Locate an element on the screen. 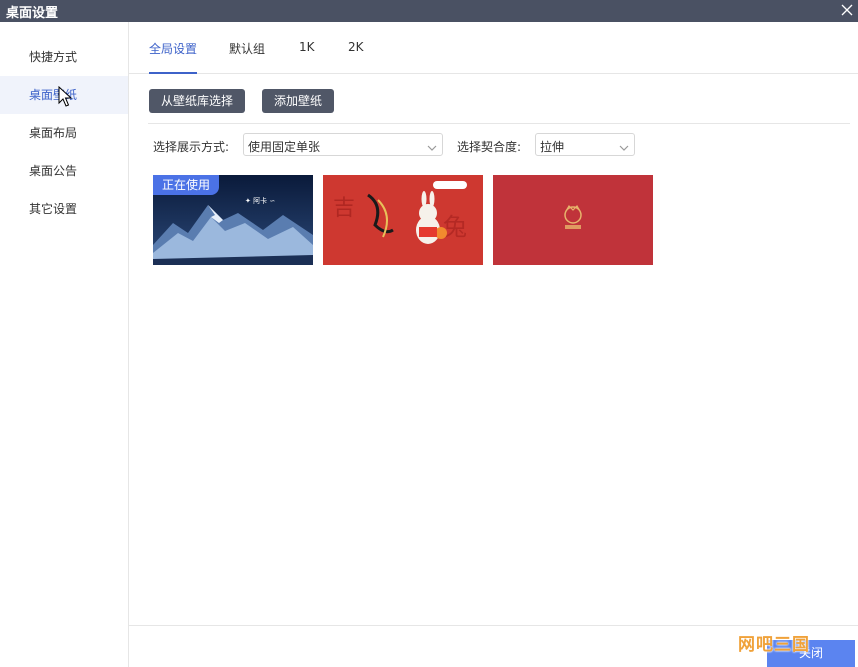  sidebar-item-announcement: 桌面公告 is located at coordinates (64, 171).